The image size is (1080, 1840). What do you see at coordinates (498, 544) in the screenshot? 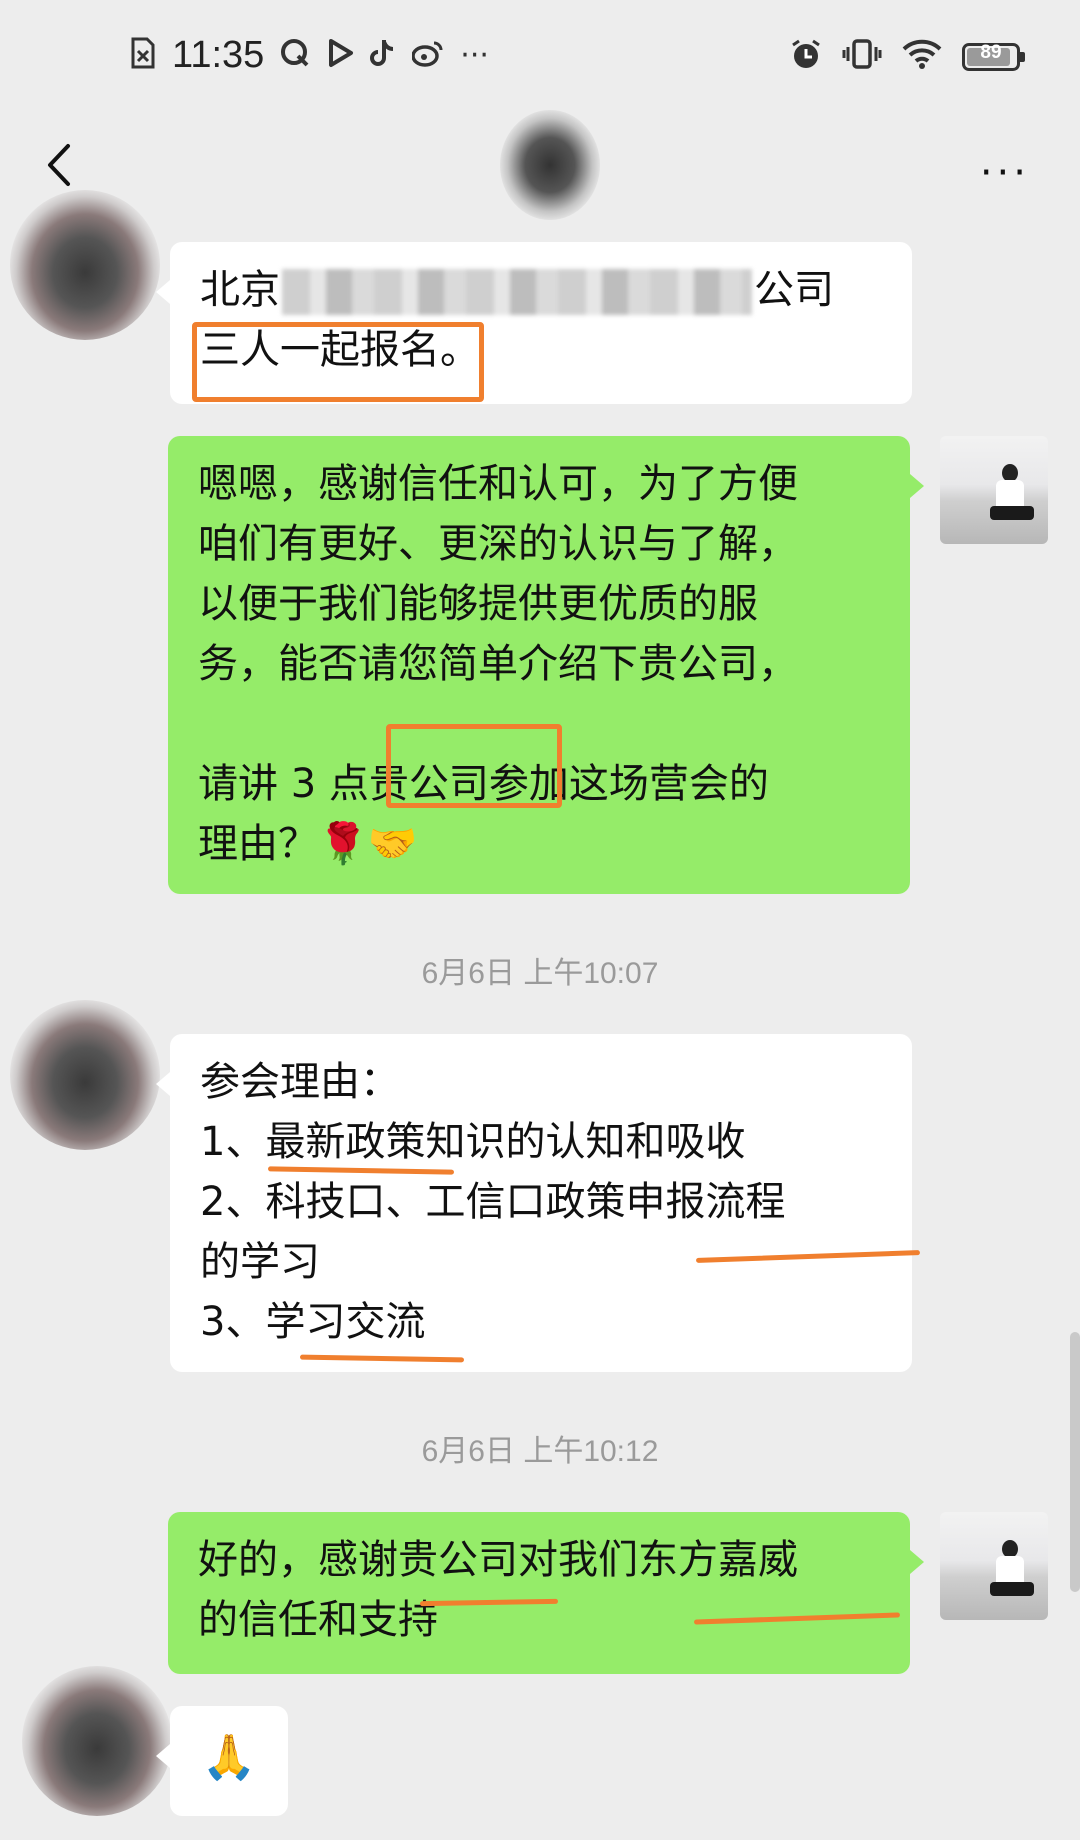
I see `message-line: 咱们有更好、更深的认识与了解，` at bounding box center [498, 544].